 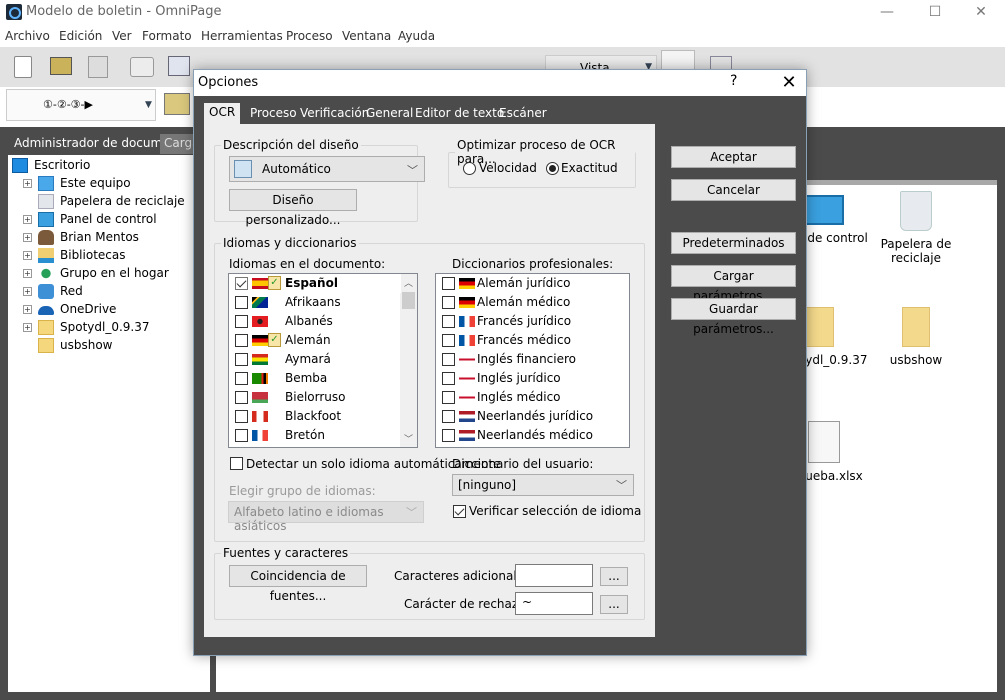 I want to click on maximize-button: ☐, so click(x=935, y=12).